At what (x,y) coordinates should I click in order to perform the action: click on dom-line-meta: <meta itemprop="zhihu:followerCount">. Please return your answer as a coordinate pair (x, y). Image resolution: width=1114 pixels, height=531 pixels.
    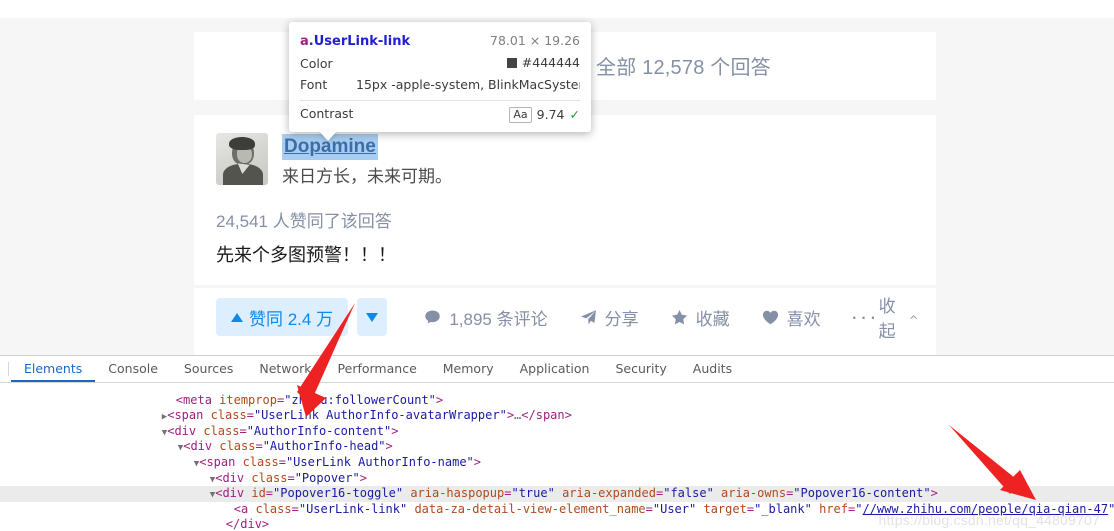
    Looking at the image, I should click on (557, 395).